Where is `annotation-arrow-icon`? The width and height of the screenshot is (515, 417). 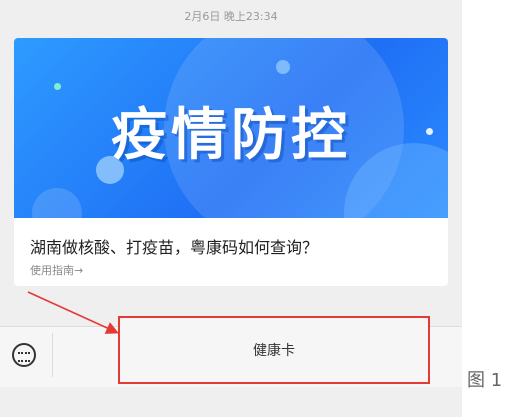
annotation-arrow-icon is located at coordinates (73, 312).